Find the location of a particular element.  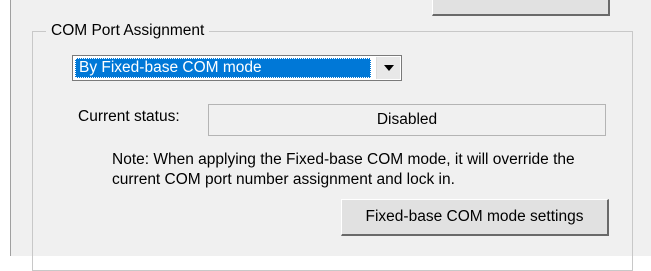

current-status-value: Disabled is located at coordinates (407, 120).